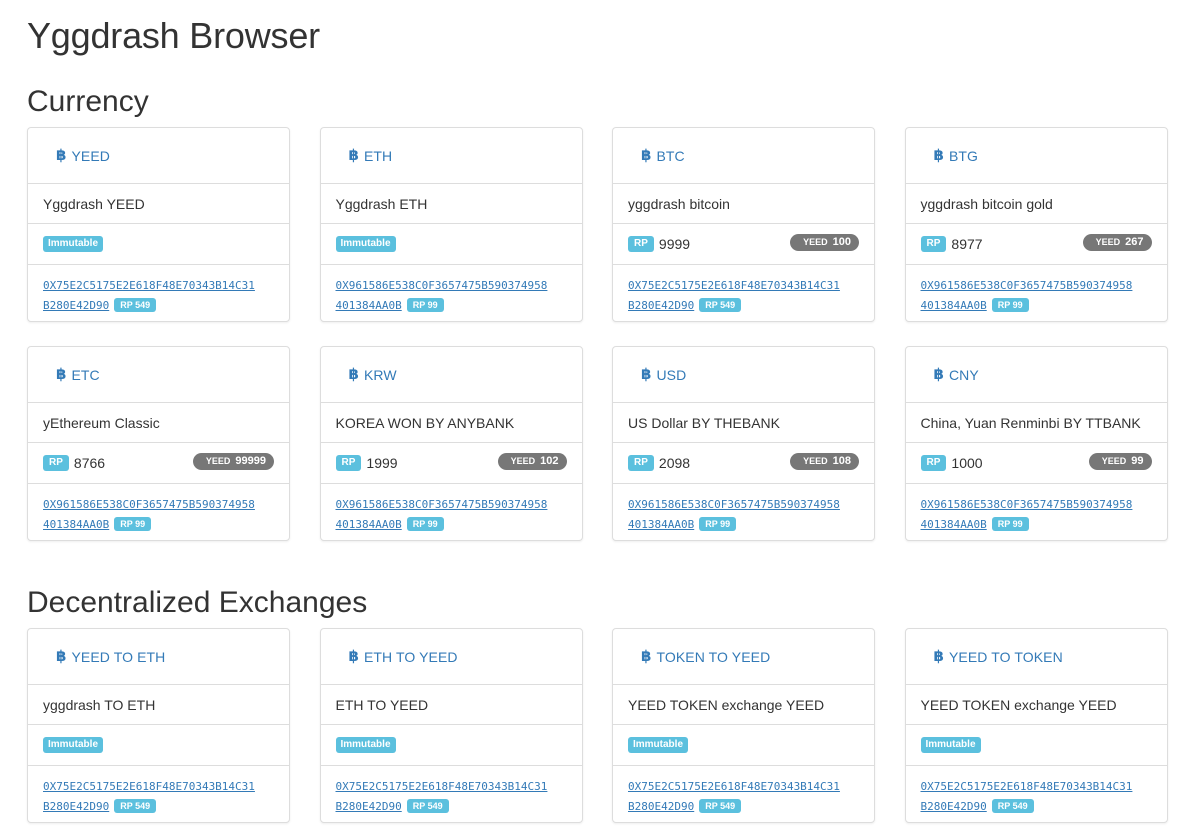 Image resolution: width=1192 pixels, height=840 pixels. I want to click on yeed-badge-value: 100, so click(841, 242).